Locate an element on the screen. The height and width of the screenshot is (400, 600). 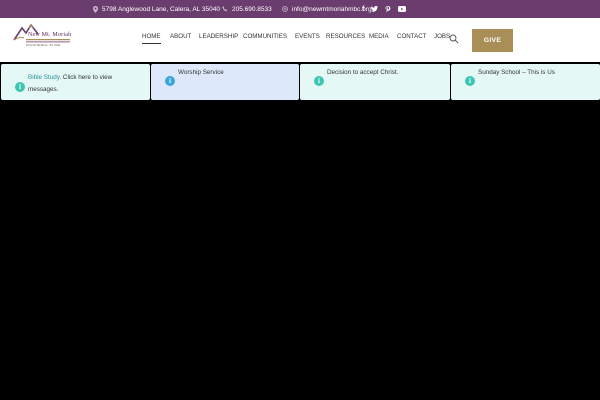
youtube-icon is located at coordinates (402, 9).